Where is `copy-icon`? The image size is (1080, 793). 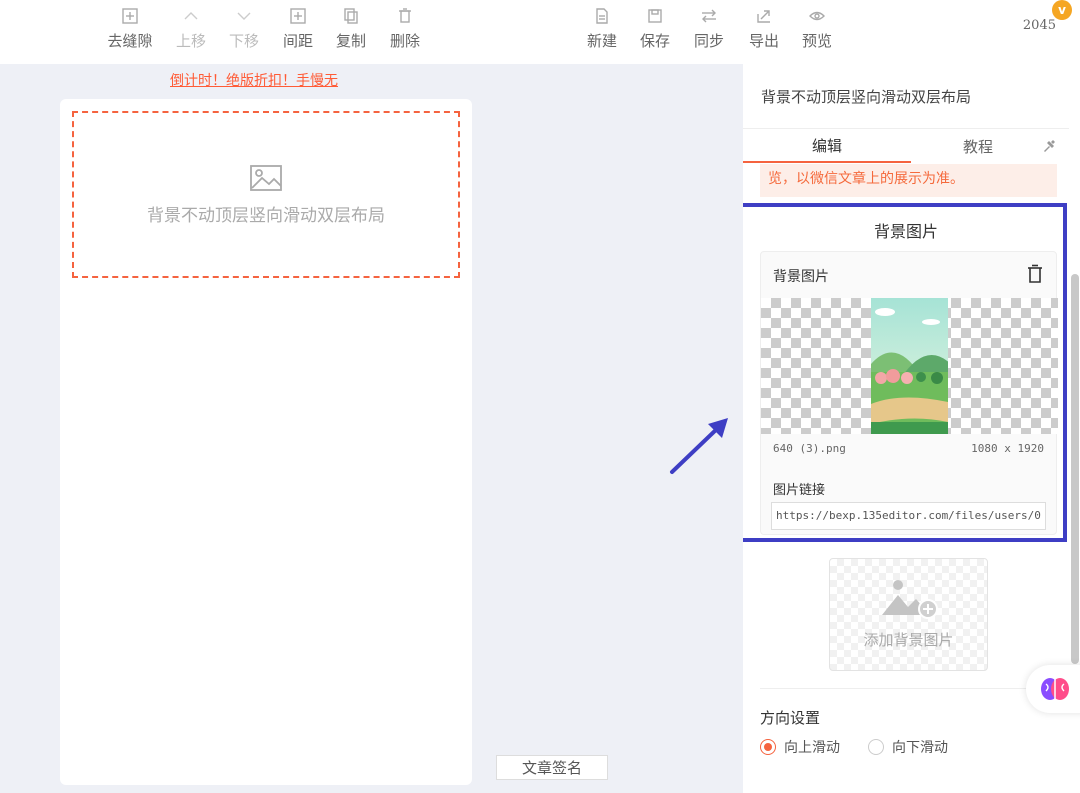
copy-icon is located at coordinates (351, 16).